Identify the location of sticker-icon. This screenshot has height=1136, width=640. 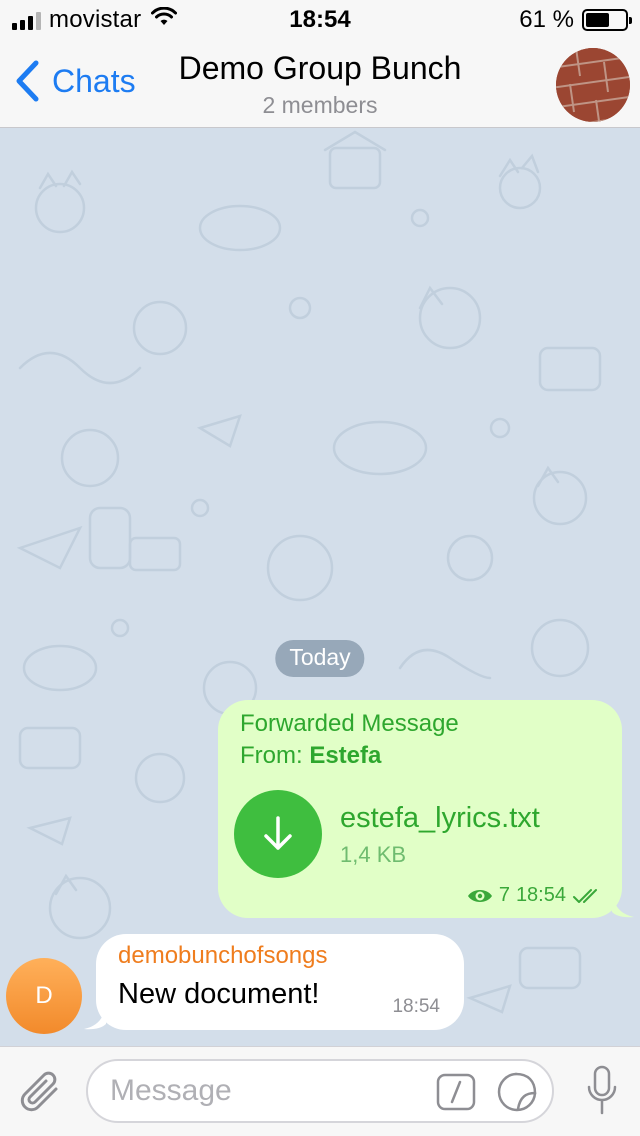
(517, 1092).